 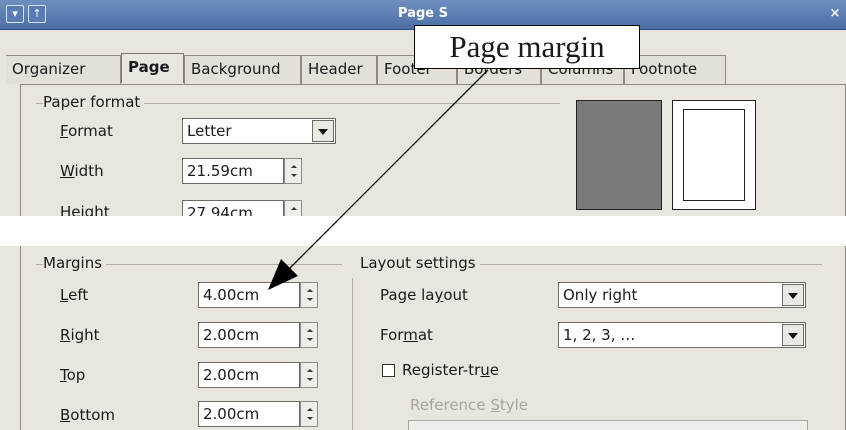 What do you see at coordinates (469, 405) in the screenshot?
I see `reference-style-label: Reference Style` at bounding box center [469, 405].